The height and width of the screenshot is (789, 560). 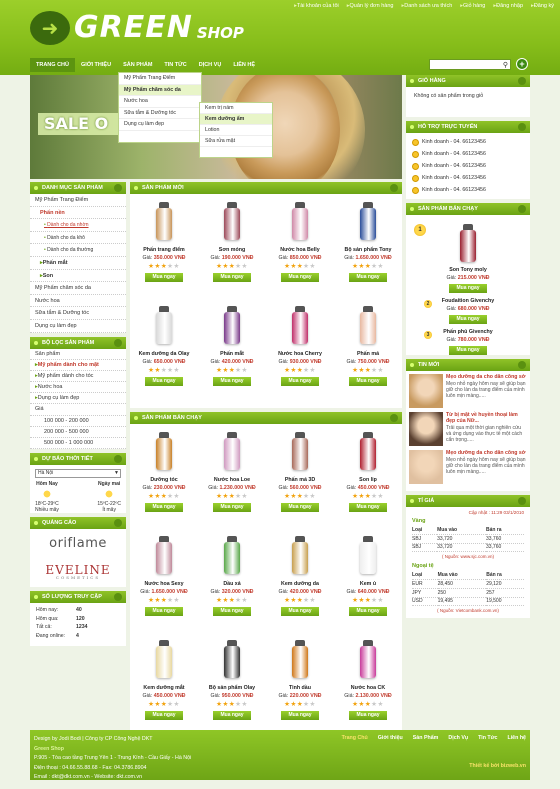 What do you see at coordinates (164, 480) in the screenshot?
I see `product-name: Dưỡng tóc` at bounding box center [164, 480].